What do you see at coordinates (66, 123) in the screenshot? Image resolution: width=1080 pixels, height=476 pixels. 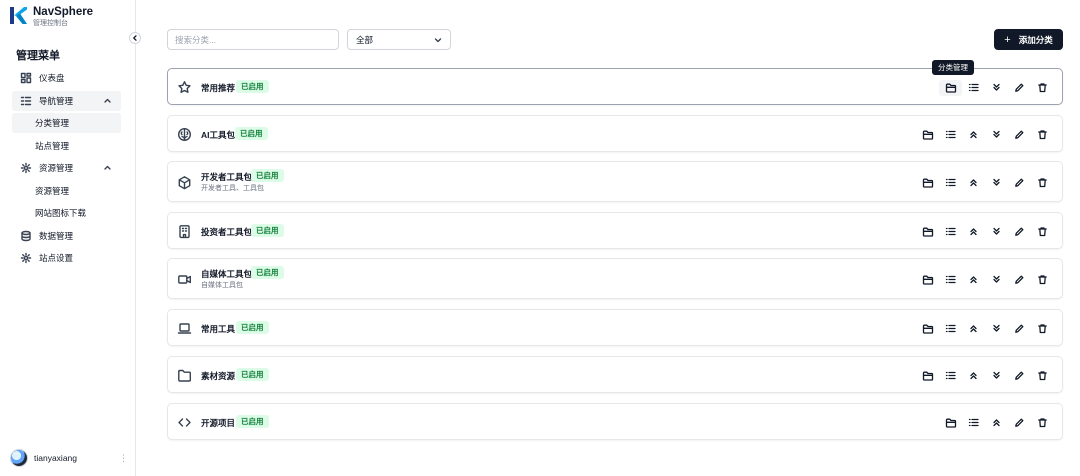 I see `sidebar-item-category-management: 分类管理` at bounding box center [66, 123].